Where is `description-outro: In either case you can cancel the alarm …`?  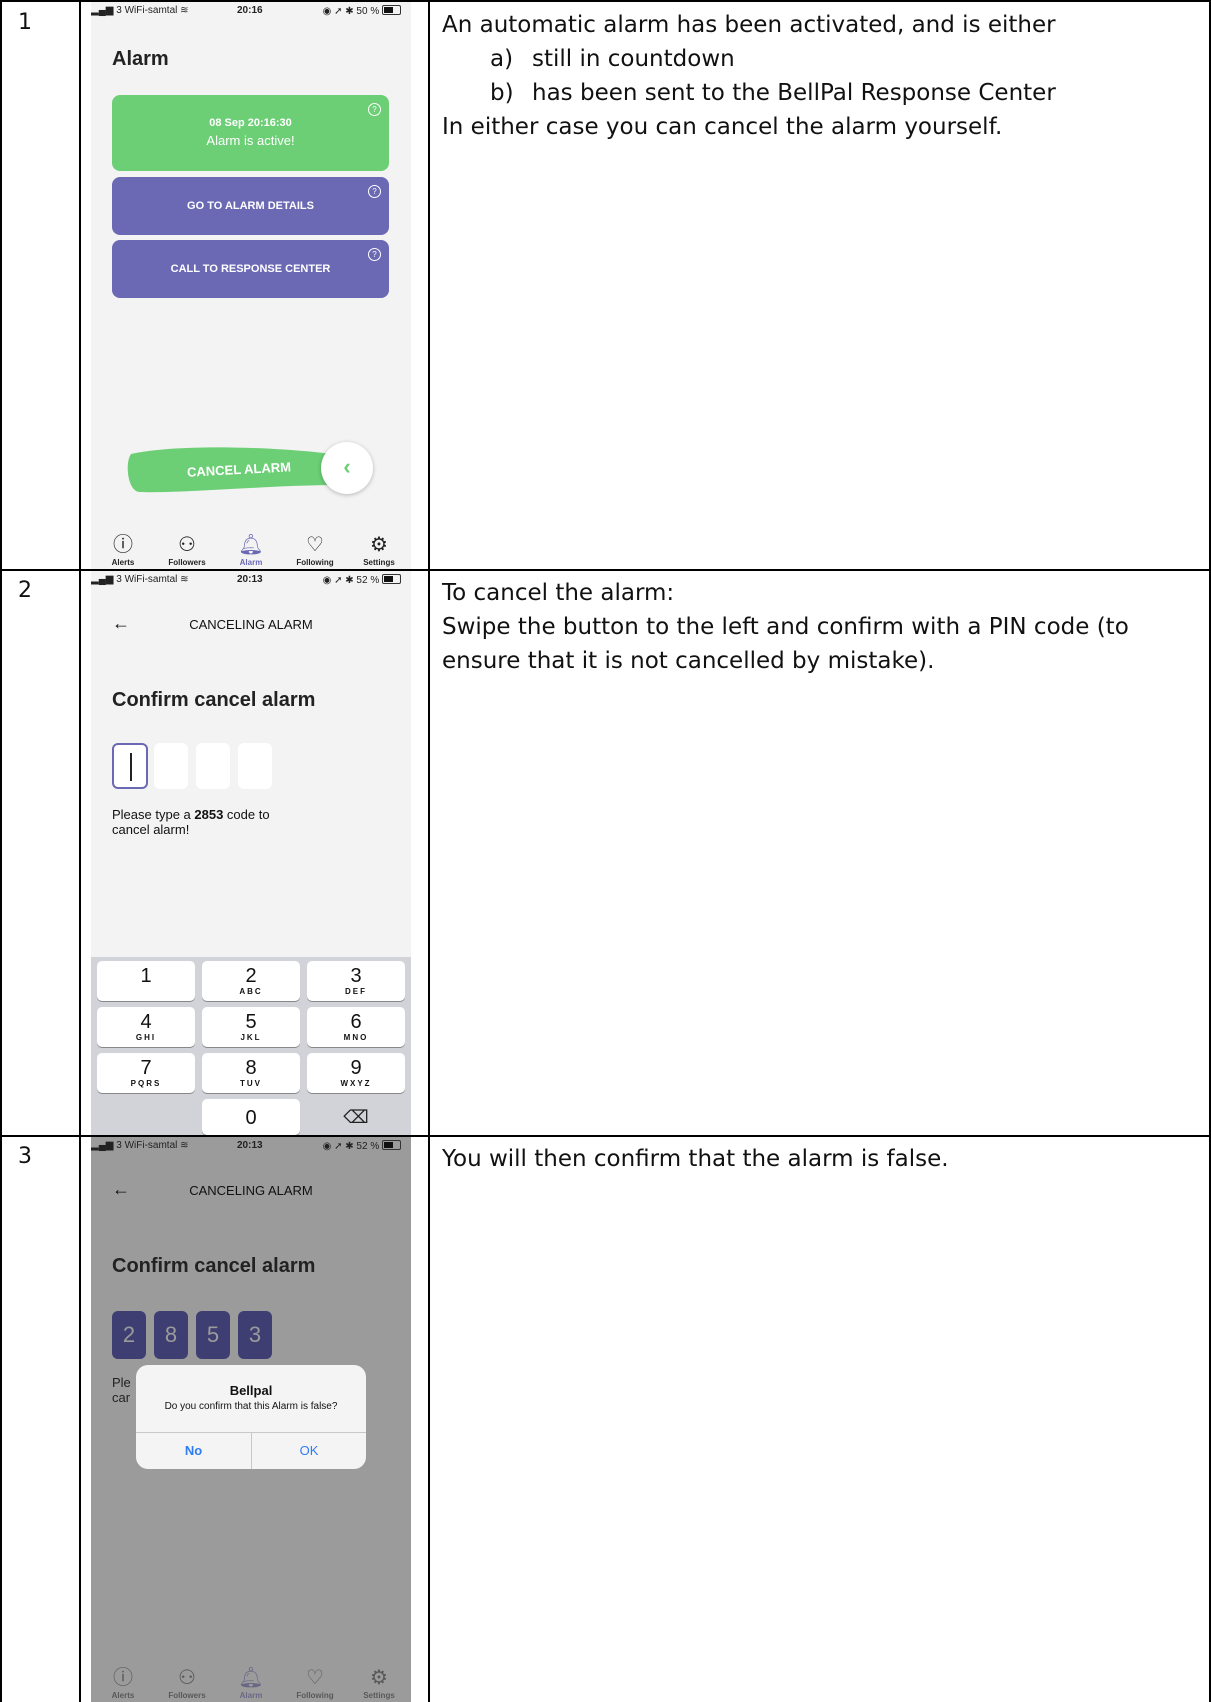 description-outro: In either case you can cancel the alarm … is located at coordinates (722, 127).